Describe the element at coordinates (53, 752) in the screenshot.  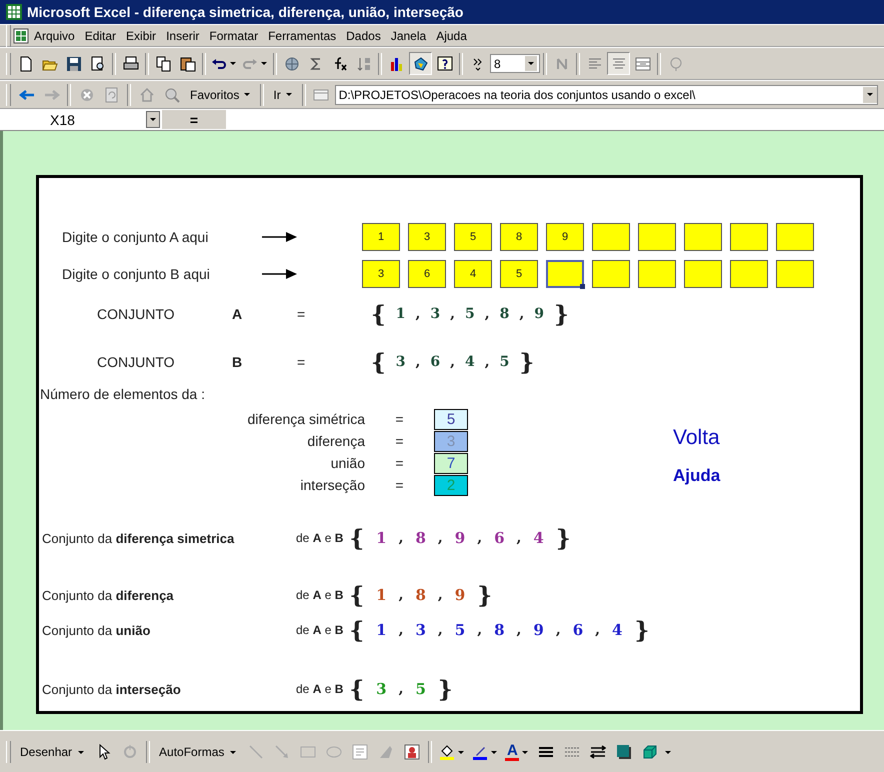
I see `draw-menu: Desenhar` at that location.